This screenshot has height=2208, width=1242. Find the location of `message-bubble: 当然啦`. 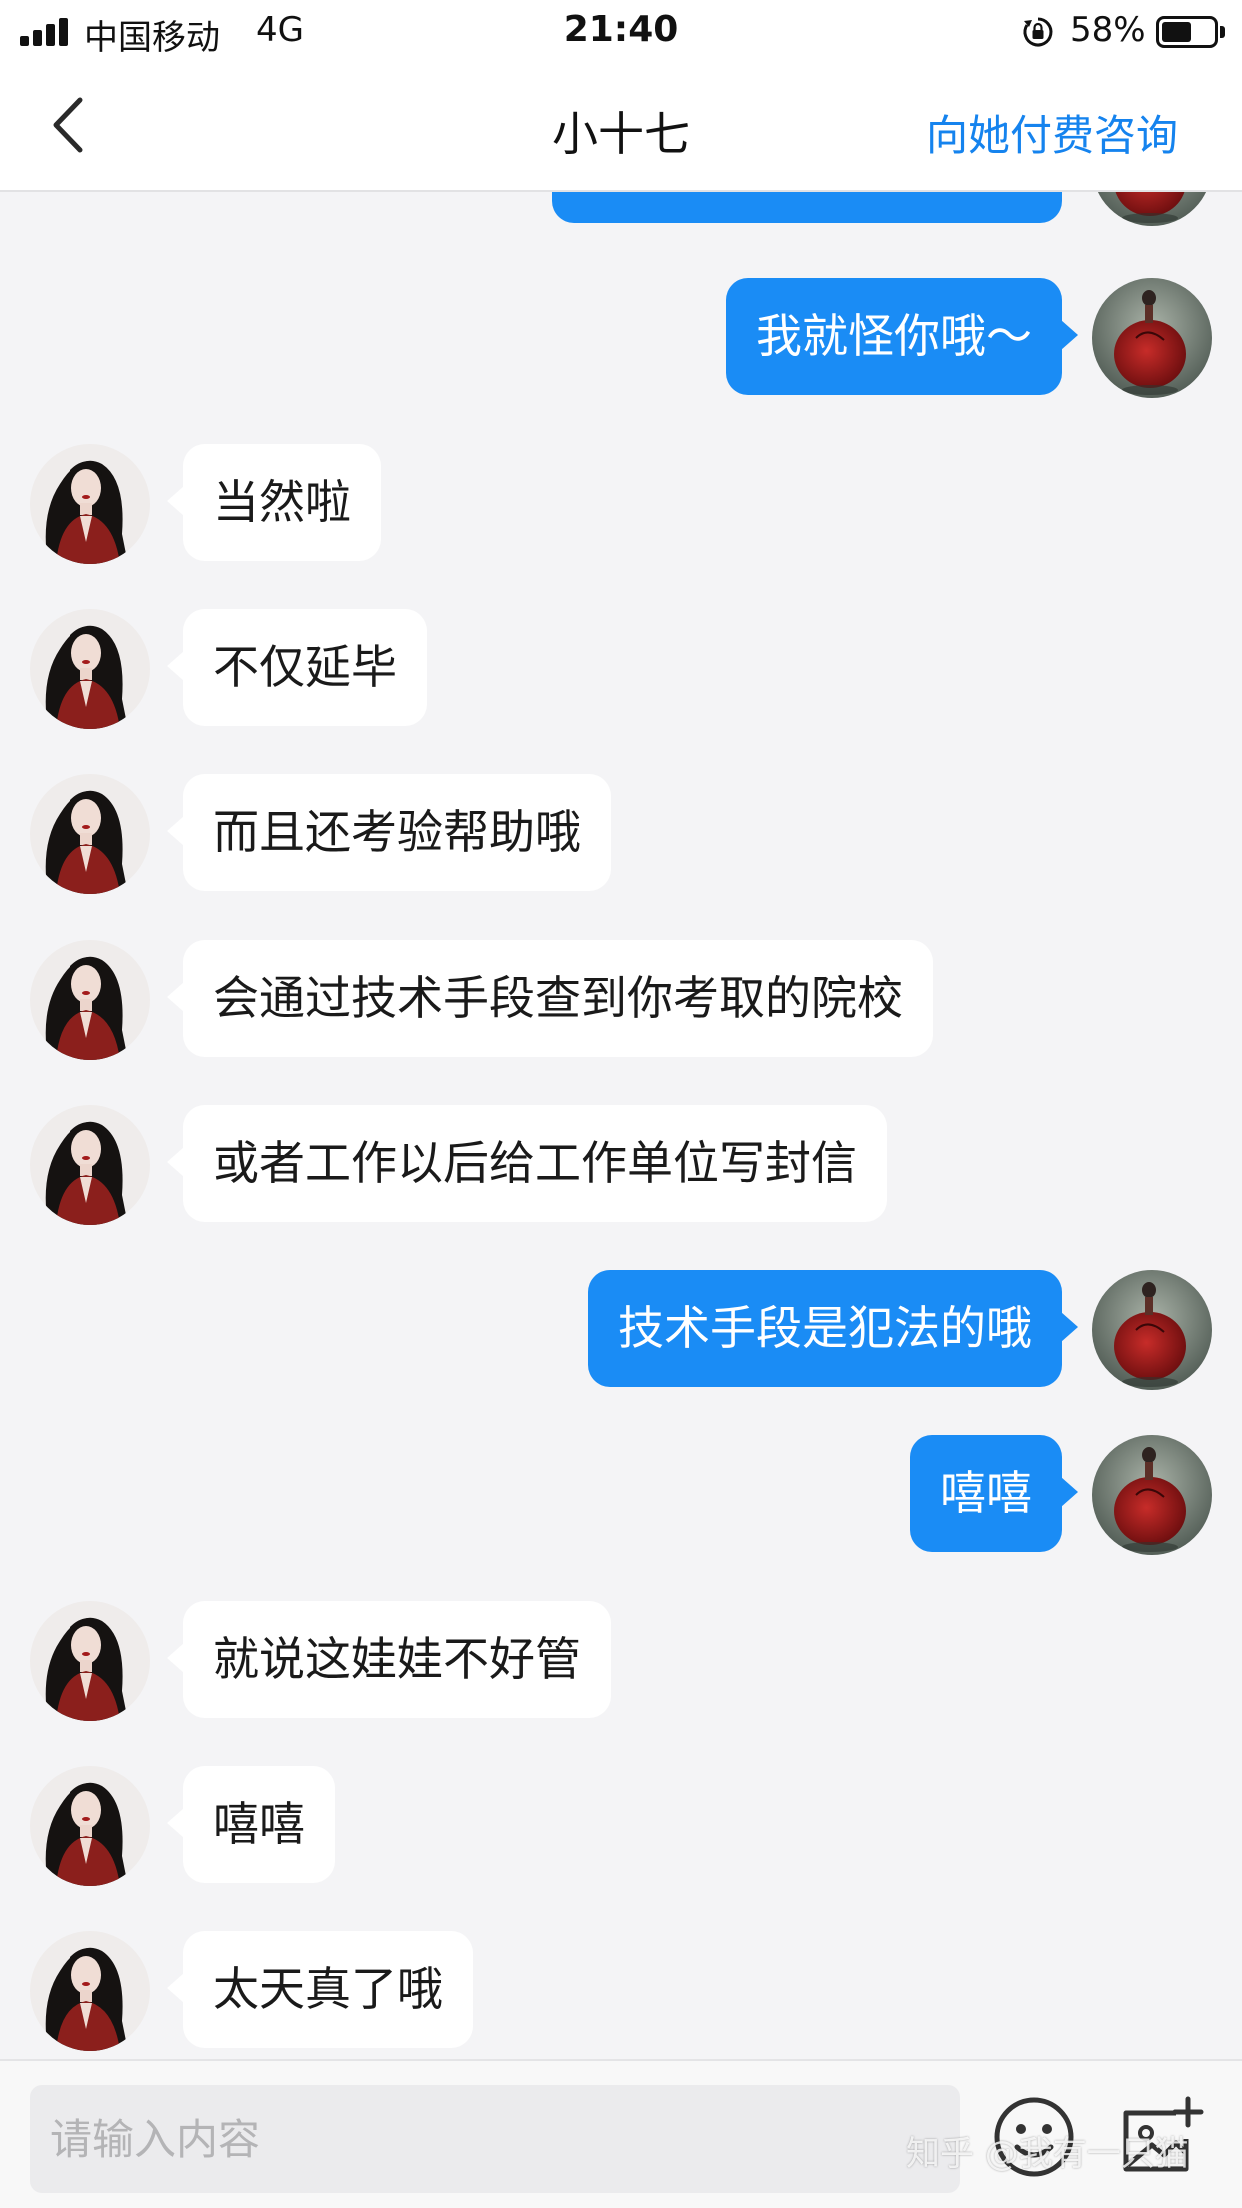

message-bubble: 当然啦 is located at coordinates (274, 502).